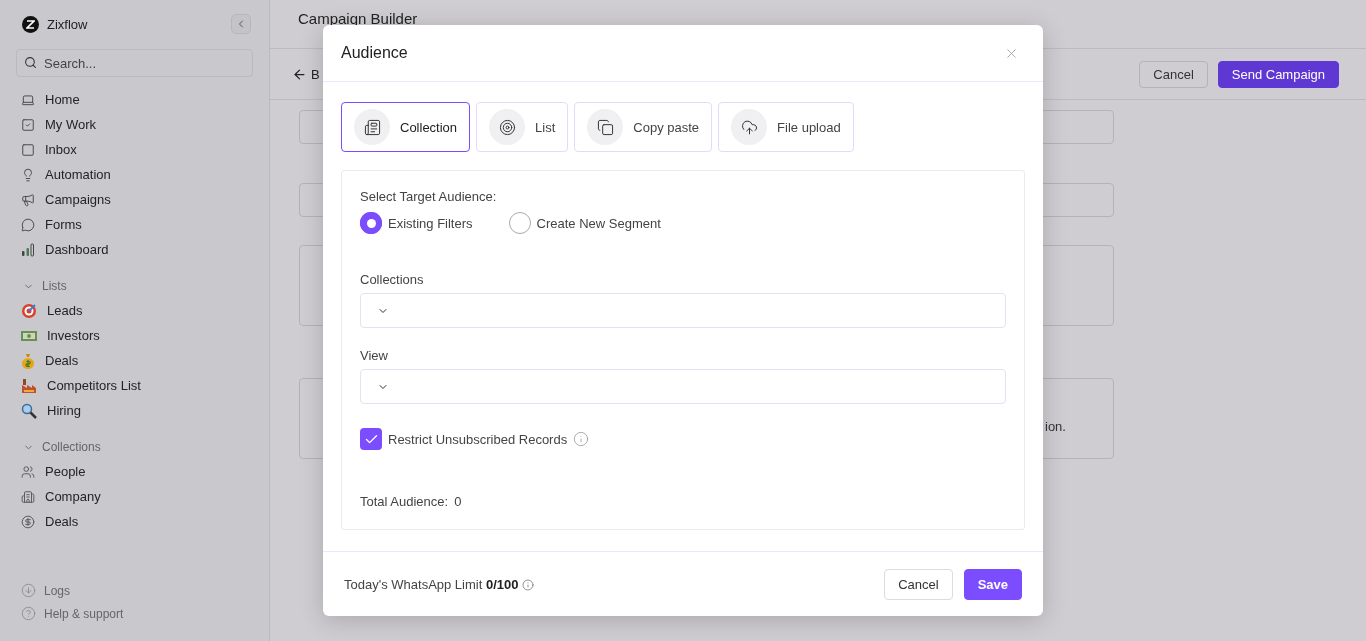 The image size is (1366, 641). Describe the element at coordinates (67, 24) in the screenshot. I see `brand-name: Zixflow` at that location.